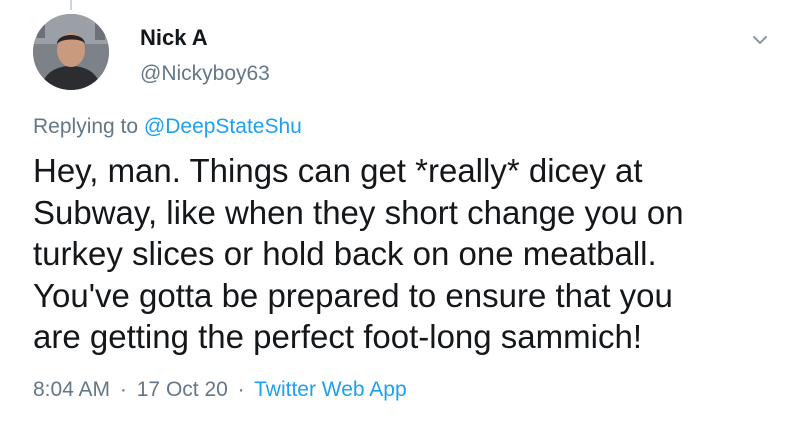  I want to click on tweet-menu-button, so click(760, 40).